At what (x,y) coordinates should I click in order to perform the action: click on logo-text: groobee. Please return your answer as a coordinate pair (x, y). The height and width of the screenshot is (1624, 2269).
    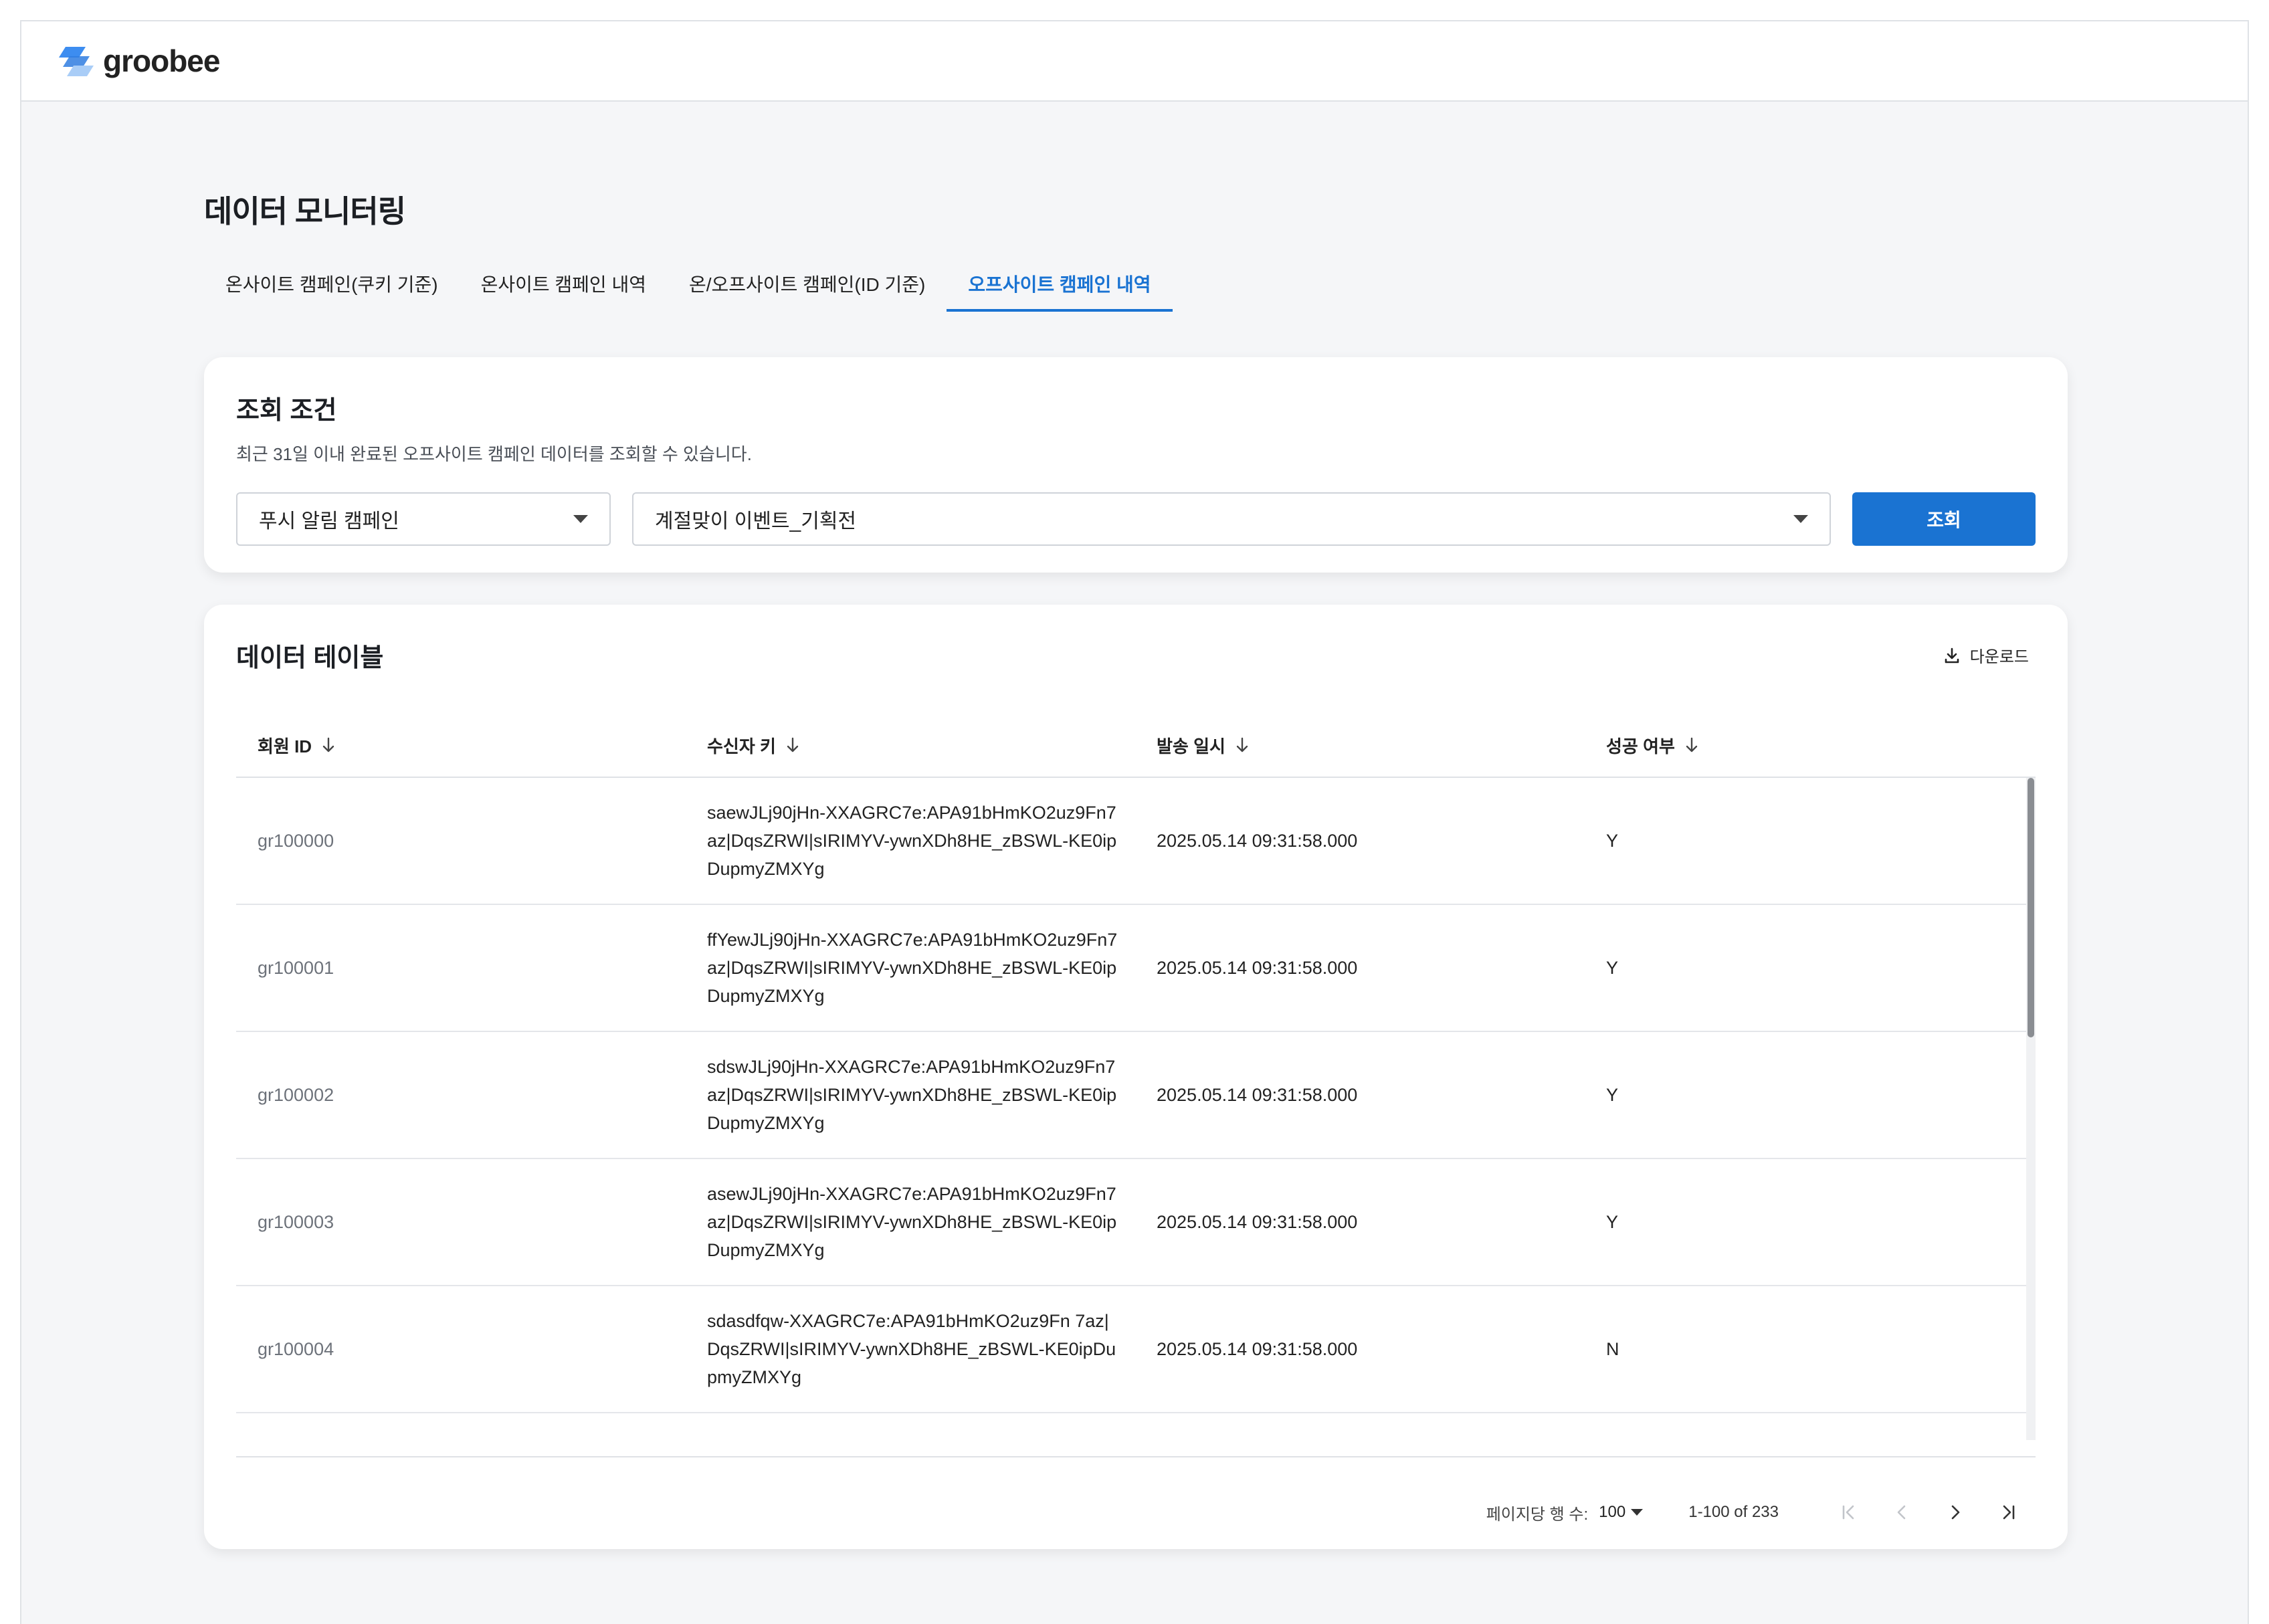
    Looking at the image, I should click on (161, 60).